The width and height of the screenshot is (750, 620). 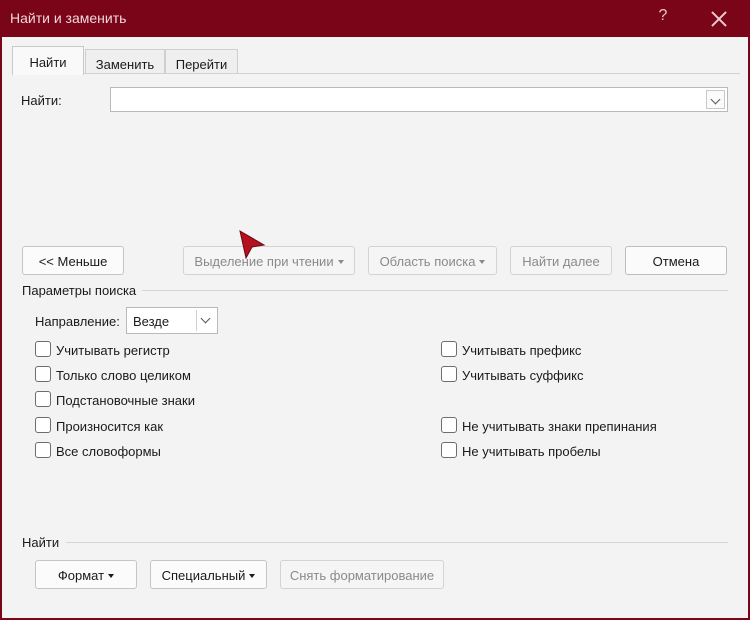 What do you see at coordinates (676, 260) in the screenshot?
I see `cancel-button: Отмена` at bounding box center [676, 260].